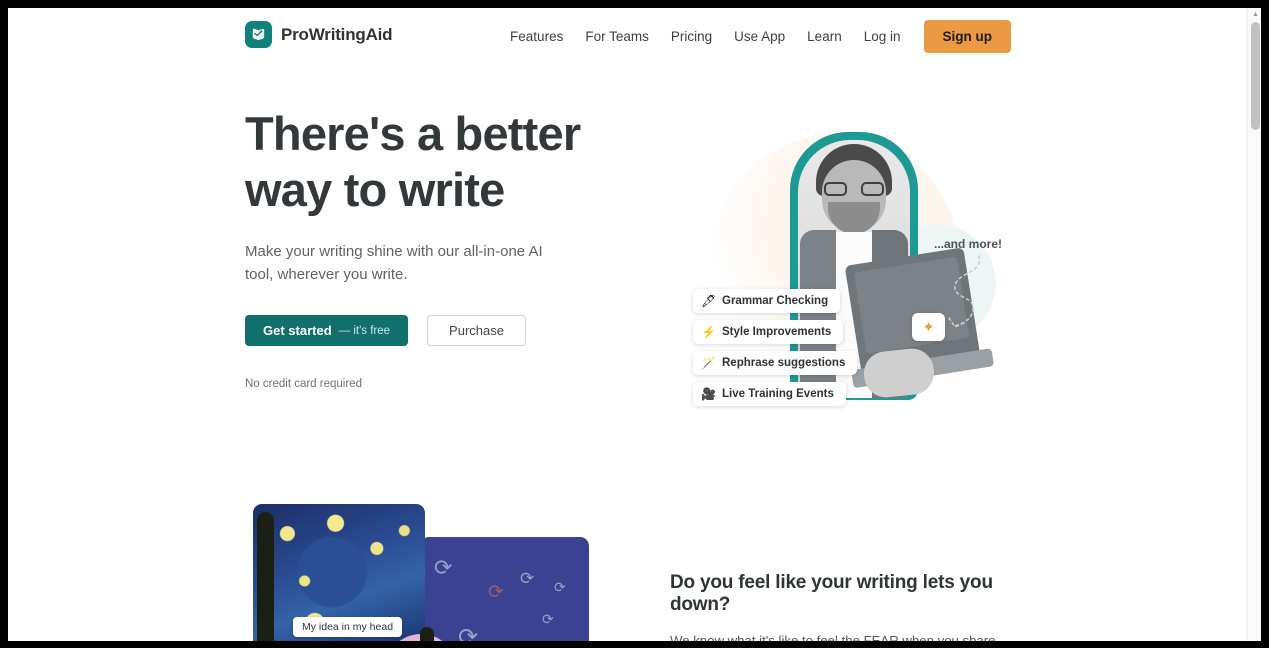 The height and width of the screenshot is (648, 1269). Describe the element at coordinates (413, 161) in the screenshot. I see `hero-title: There's a better way to write` at that location.